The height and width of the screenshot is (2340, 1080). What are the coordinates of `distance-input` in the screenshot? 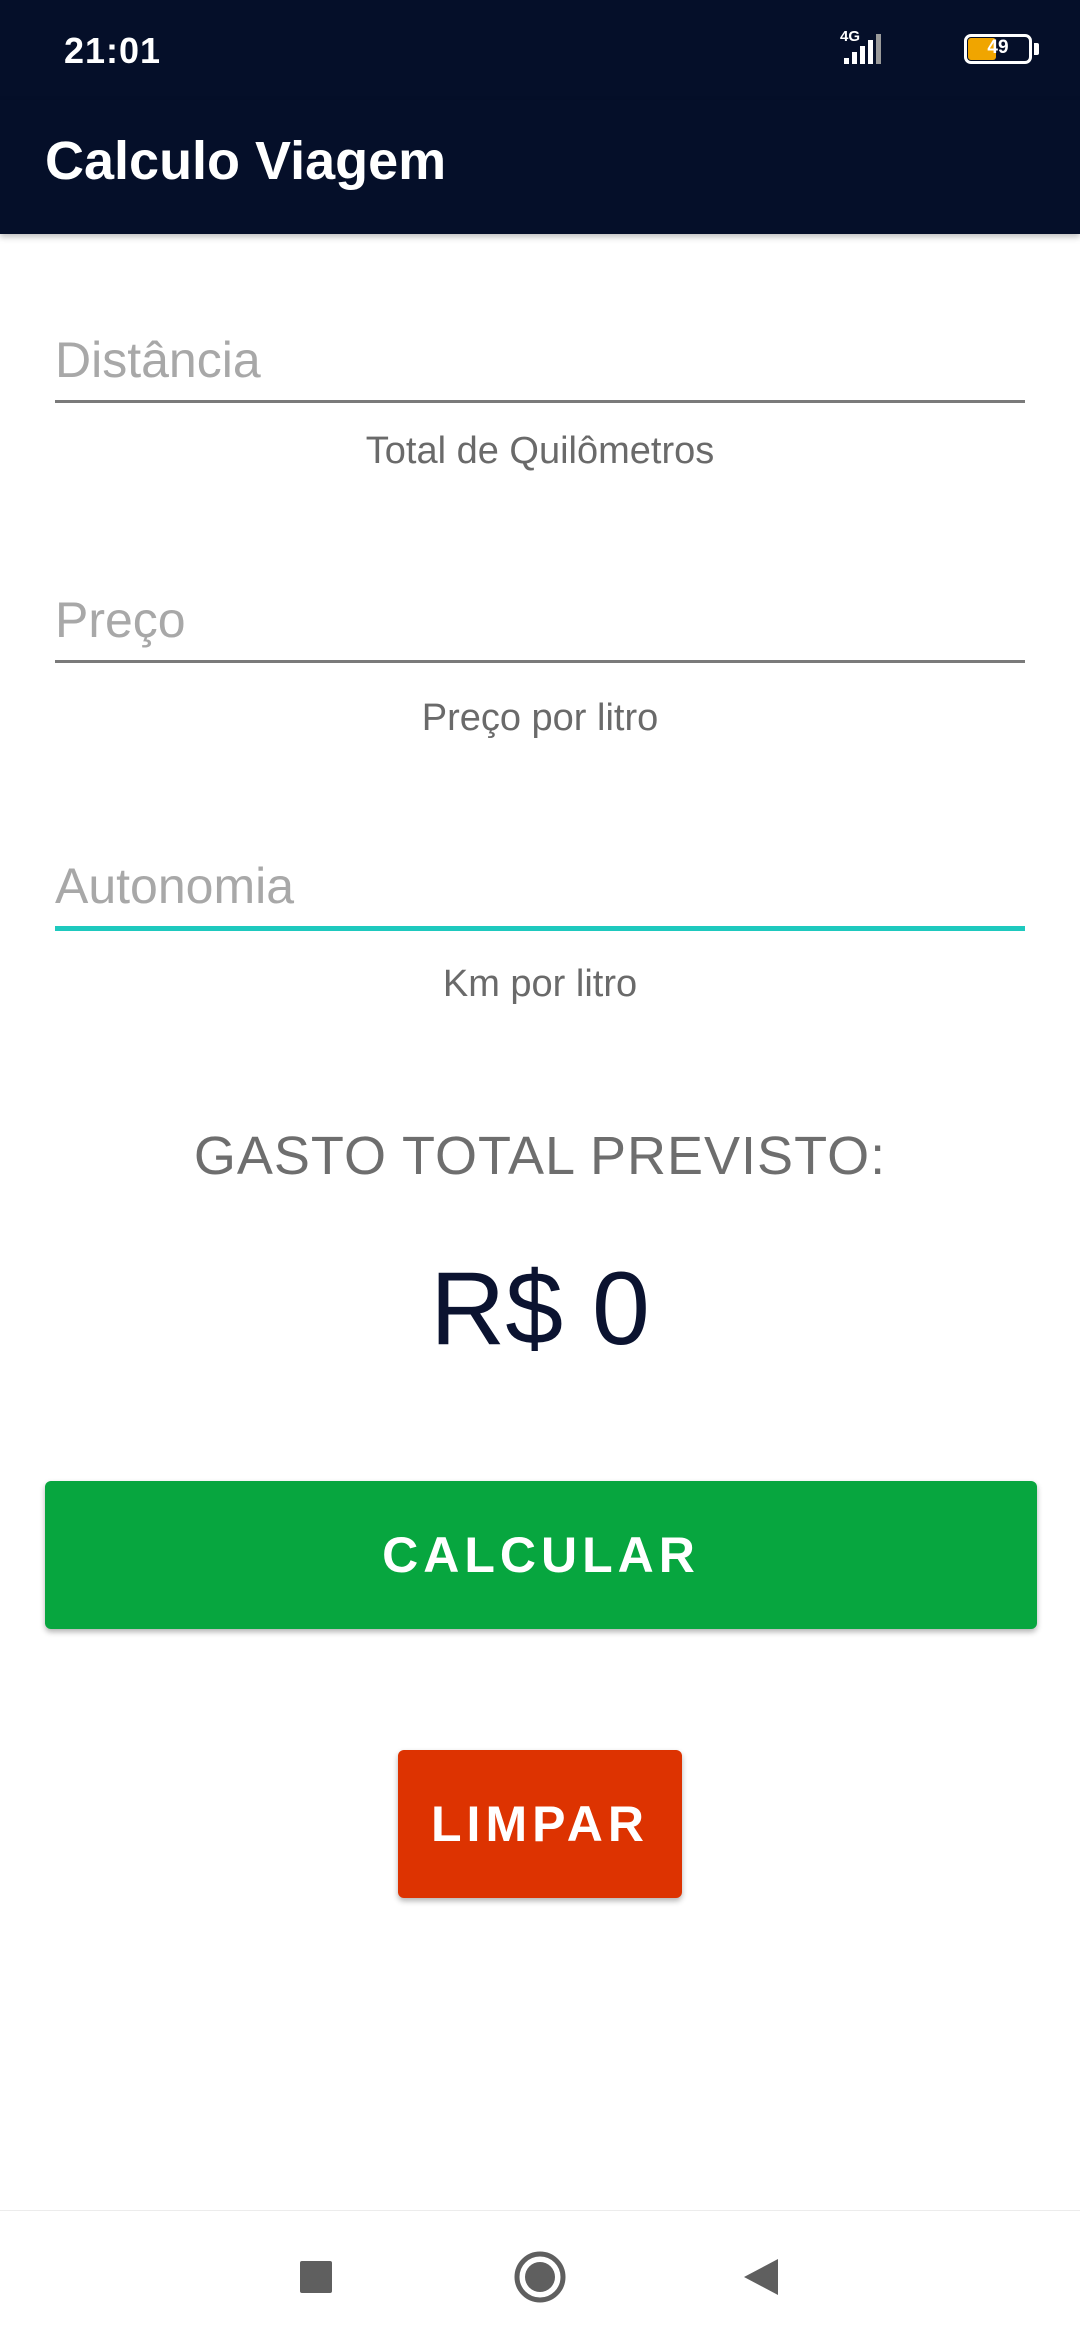 It's located at (540, 360).